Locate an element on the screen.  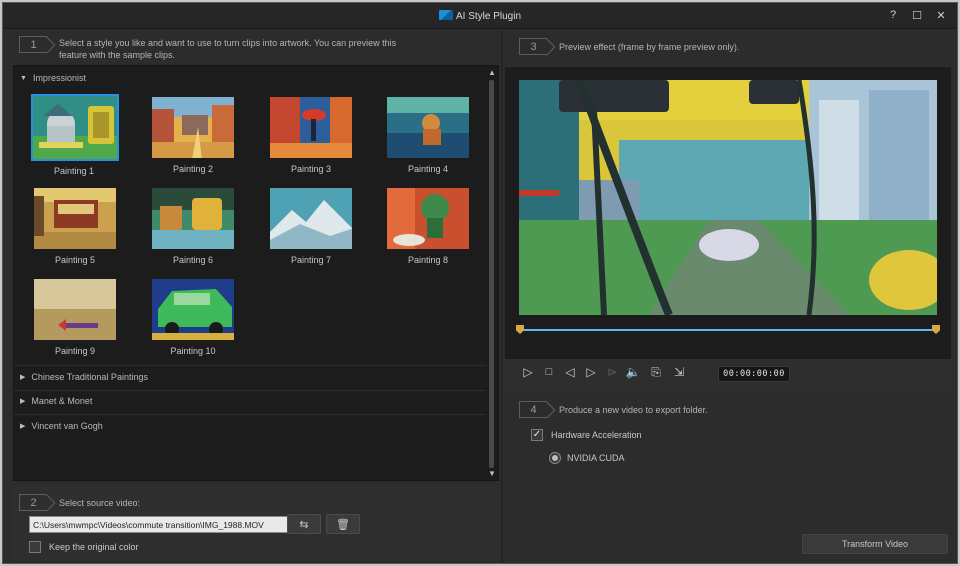
transform-video-button: Transform Video is located at coordinates (875, 544).